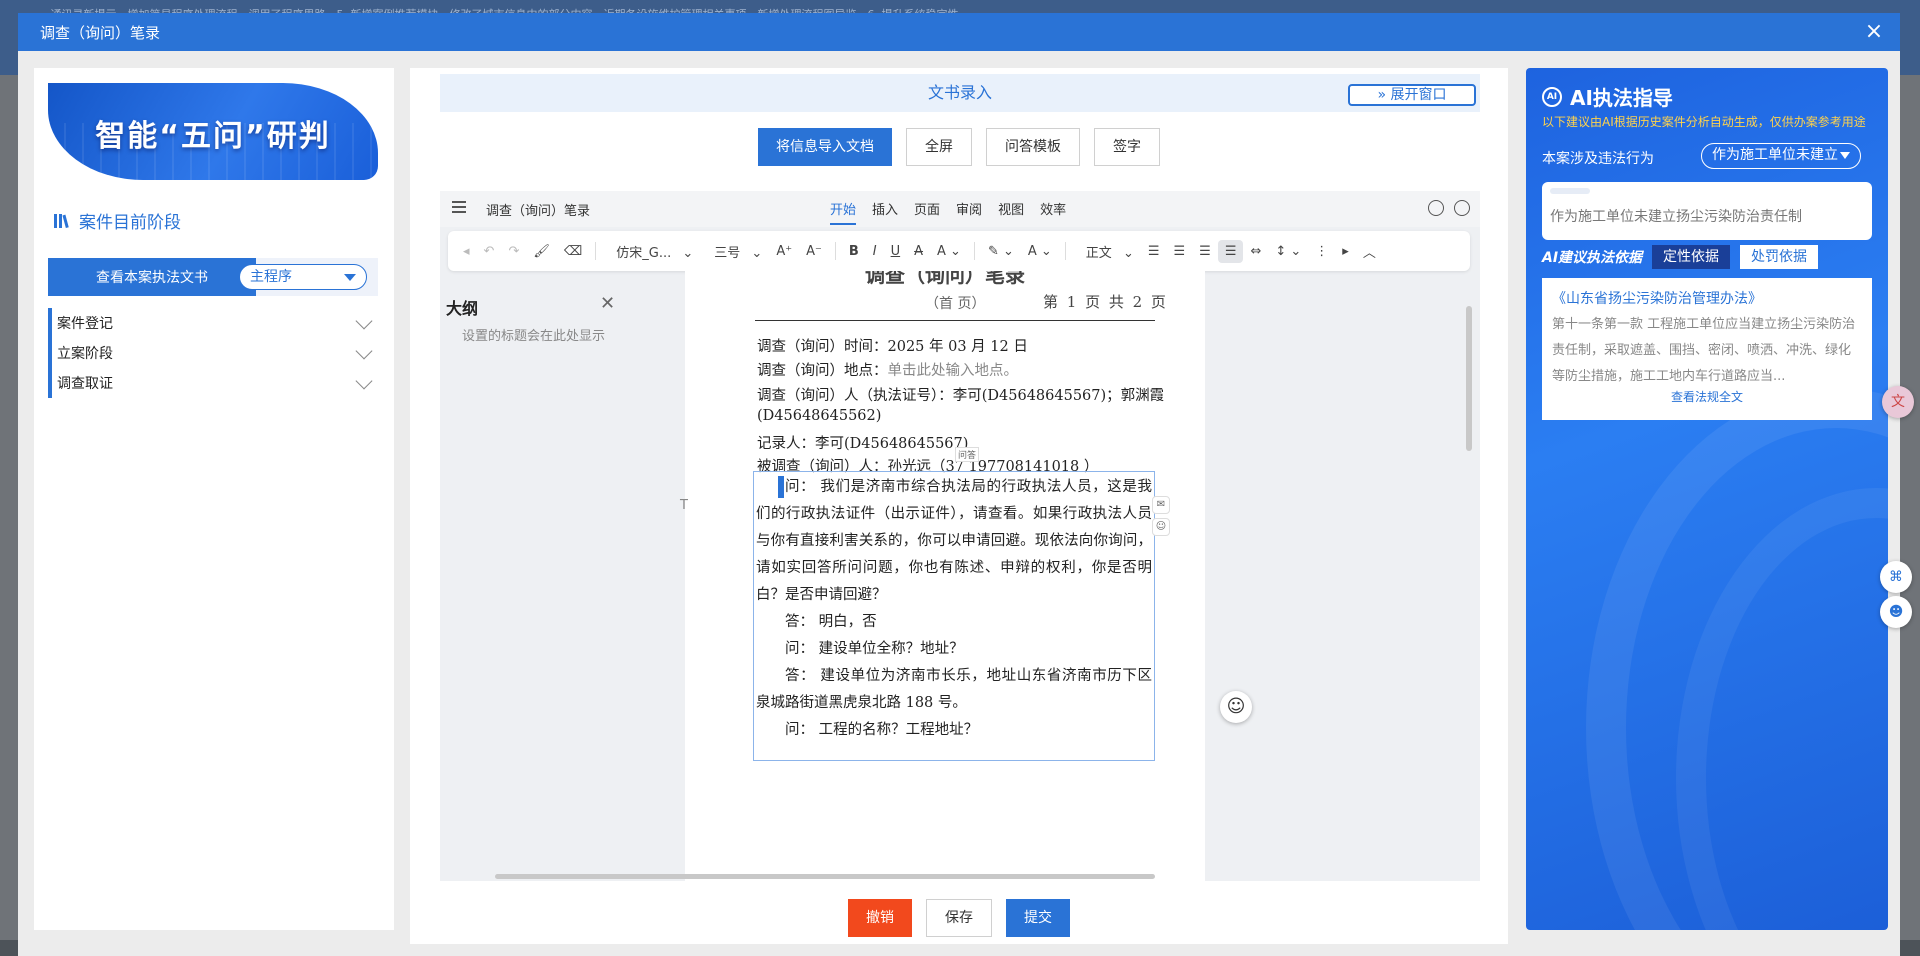 The image size is (1920, 956). What do you see at coordinates (540, 576) in the screenshot?
I see `outline-panel: 大纲 ✕ 设置的标题会在此处显示` at bounding box center [540, 576].